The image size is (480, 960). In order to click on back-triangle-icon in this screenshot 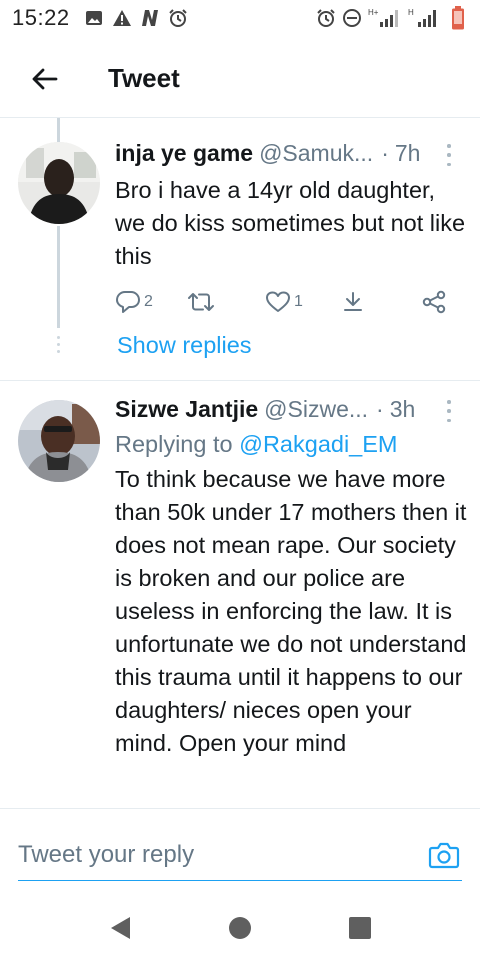, I will do `click(120, 928)`.